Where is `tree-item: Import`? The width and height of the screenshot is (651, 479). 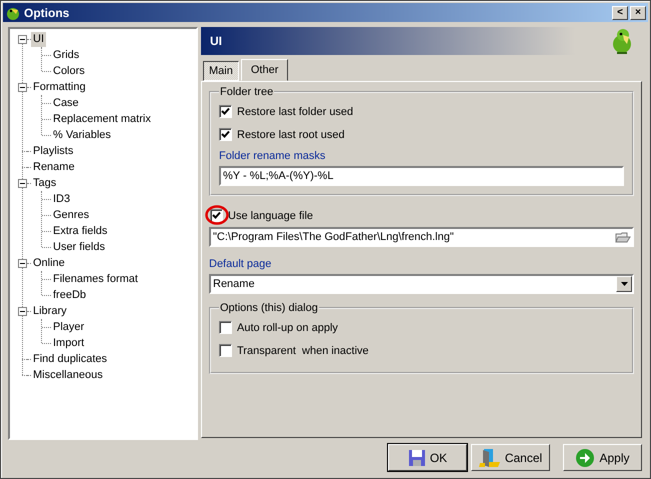 tree-item: Import is located at coordinates (68, 343).